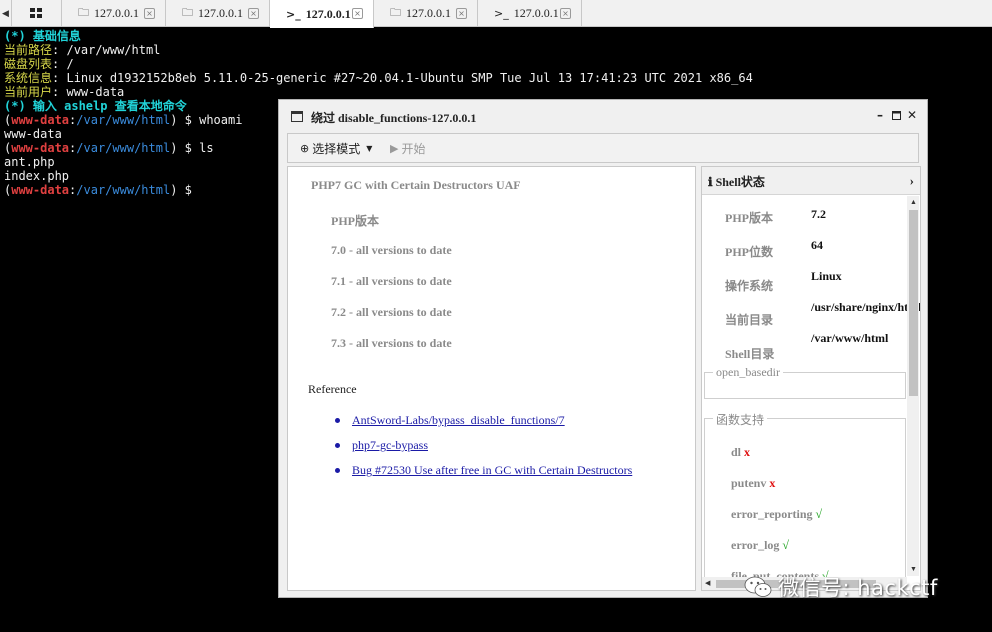 The image size is (992, 632). I want to click on toolbar: ⊕ 选择模式 ▼ ▶ 开始, so click(603, 148).